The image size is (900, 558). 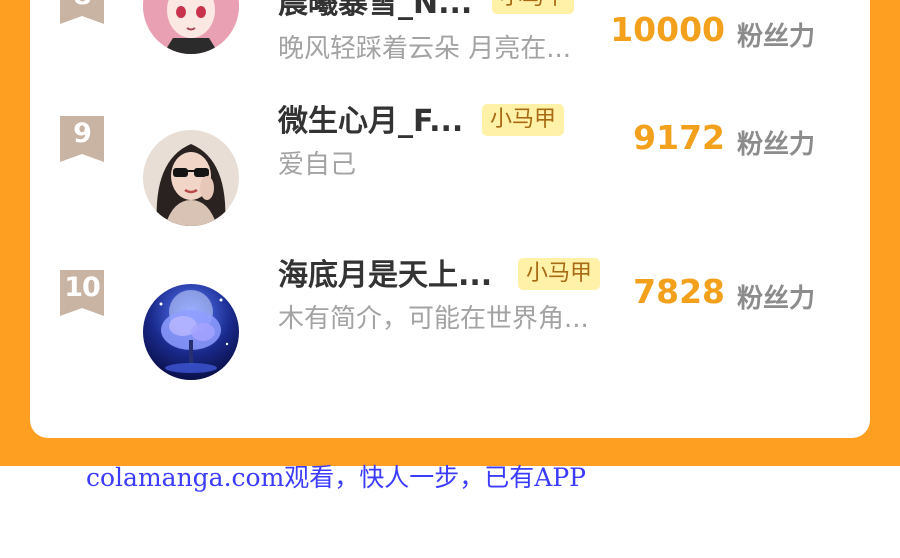 What do you see at coordinates (667, 29) in the screenshot?
I see `fan-score: 10000` at bounding box center [667, 29].